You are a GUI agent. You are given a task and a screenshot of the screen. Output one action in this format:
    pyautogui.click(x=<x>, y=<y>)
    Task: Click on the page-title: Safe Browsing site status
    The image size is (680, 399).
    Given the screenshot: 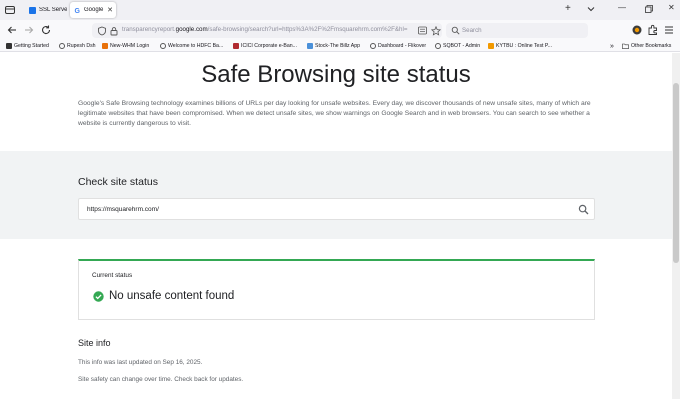 What is the action you would take?
    pyautogui.click(x=336, y=74)
    